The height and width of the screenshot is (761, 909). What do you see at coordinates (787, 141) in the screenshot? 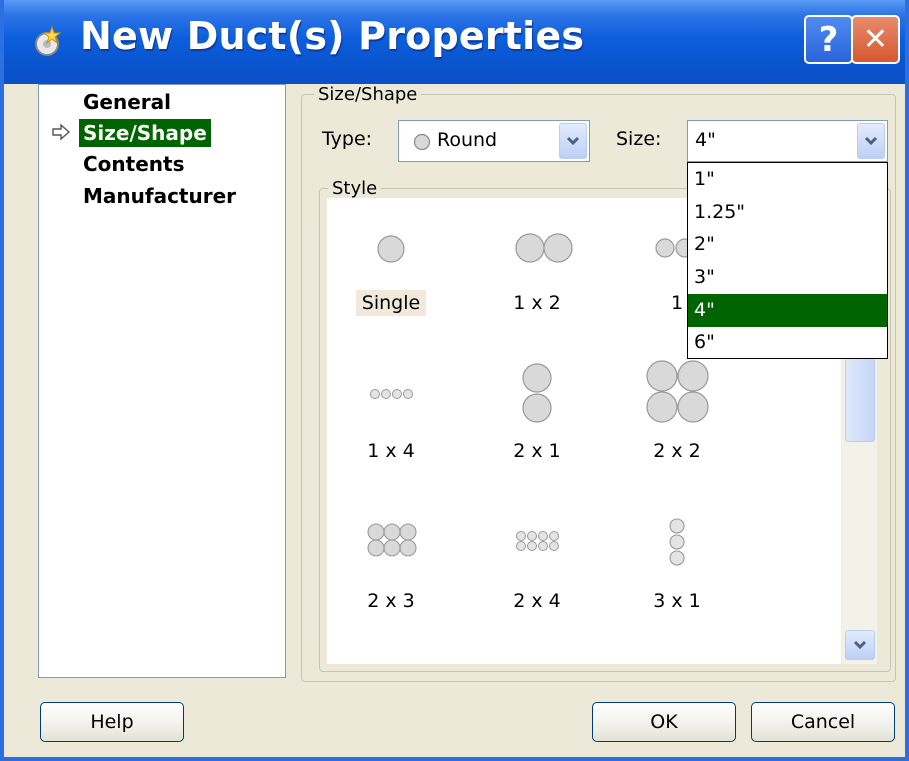
I see `size-dropdown: 4"` at bounding box center [787, 141].